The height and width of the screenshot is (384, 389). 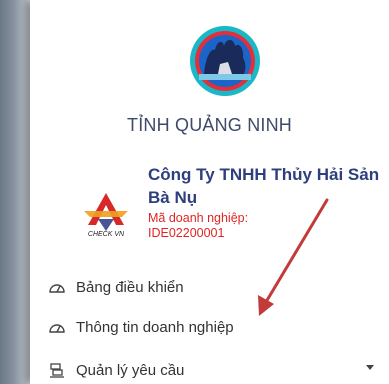 I want to click on province-emblem-icon, so click(x=225, y=61).